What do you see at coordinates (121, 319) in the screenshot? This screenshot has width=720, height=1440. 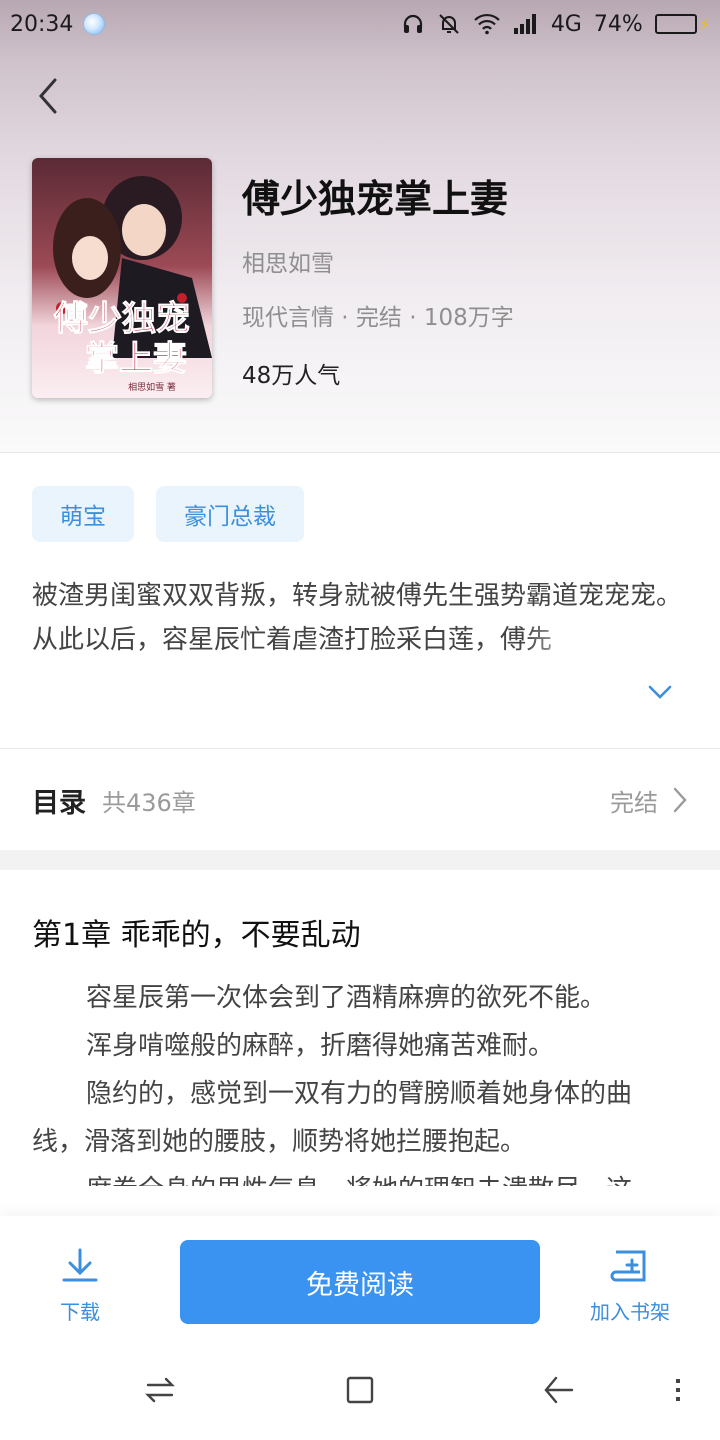 I see `cover-title-line1: 傅少独宠` at bounding box center [121, 319].